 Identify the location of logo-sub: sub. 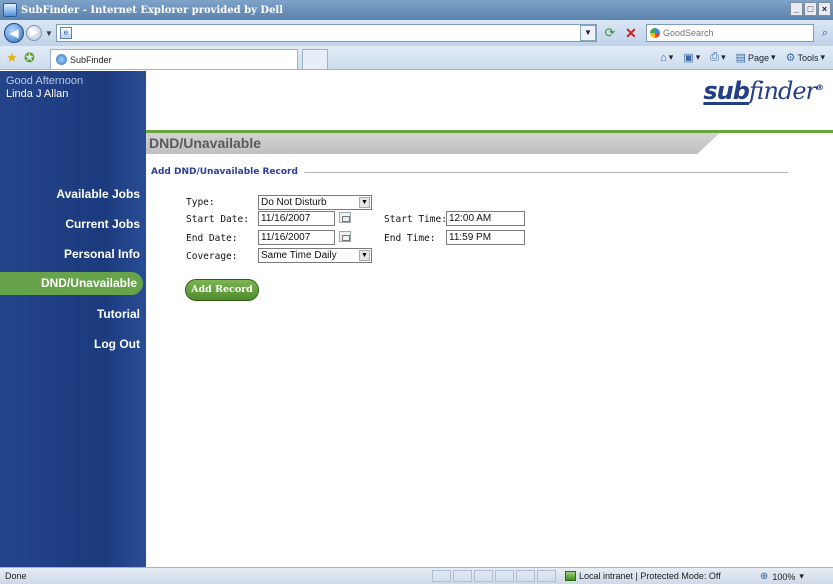
(726, 91).